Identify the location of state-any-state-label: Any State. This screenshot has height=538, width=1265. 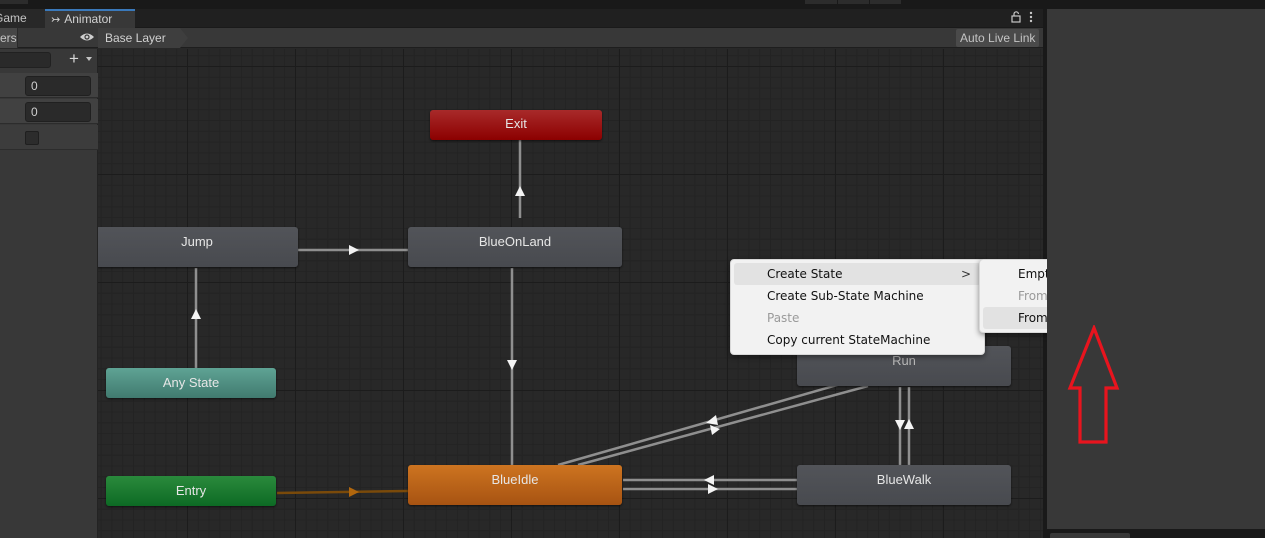
(191, 382).